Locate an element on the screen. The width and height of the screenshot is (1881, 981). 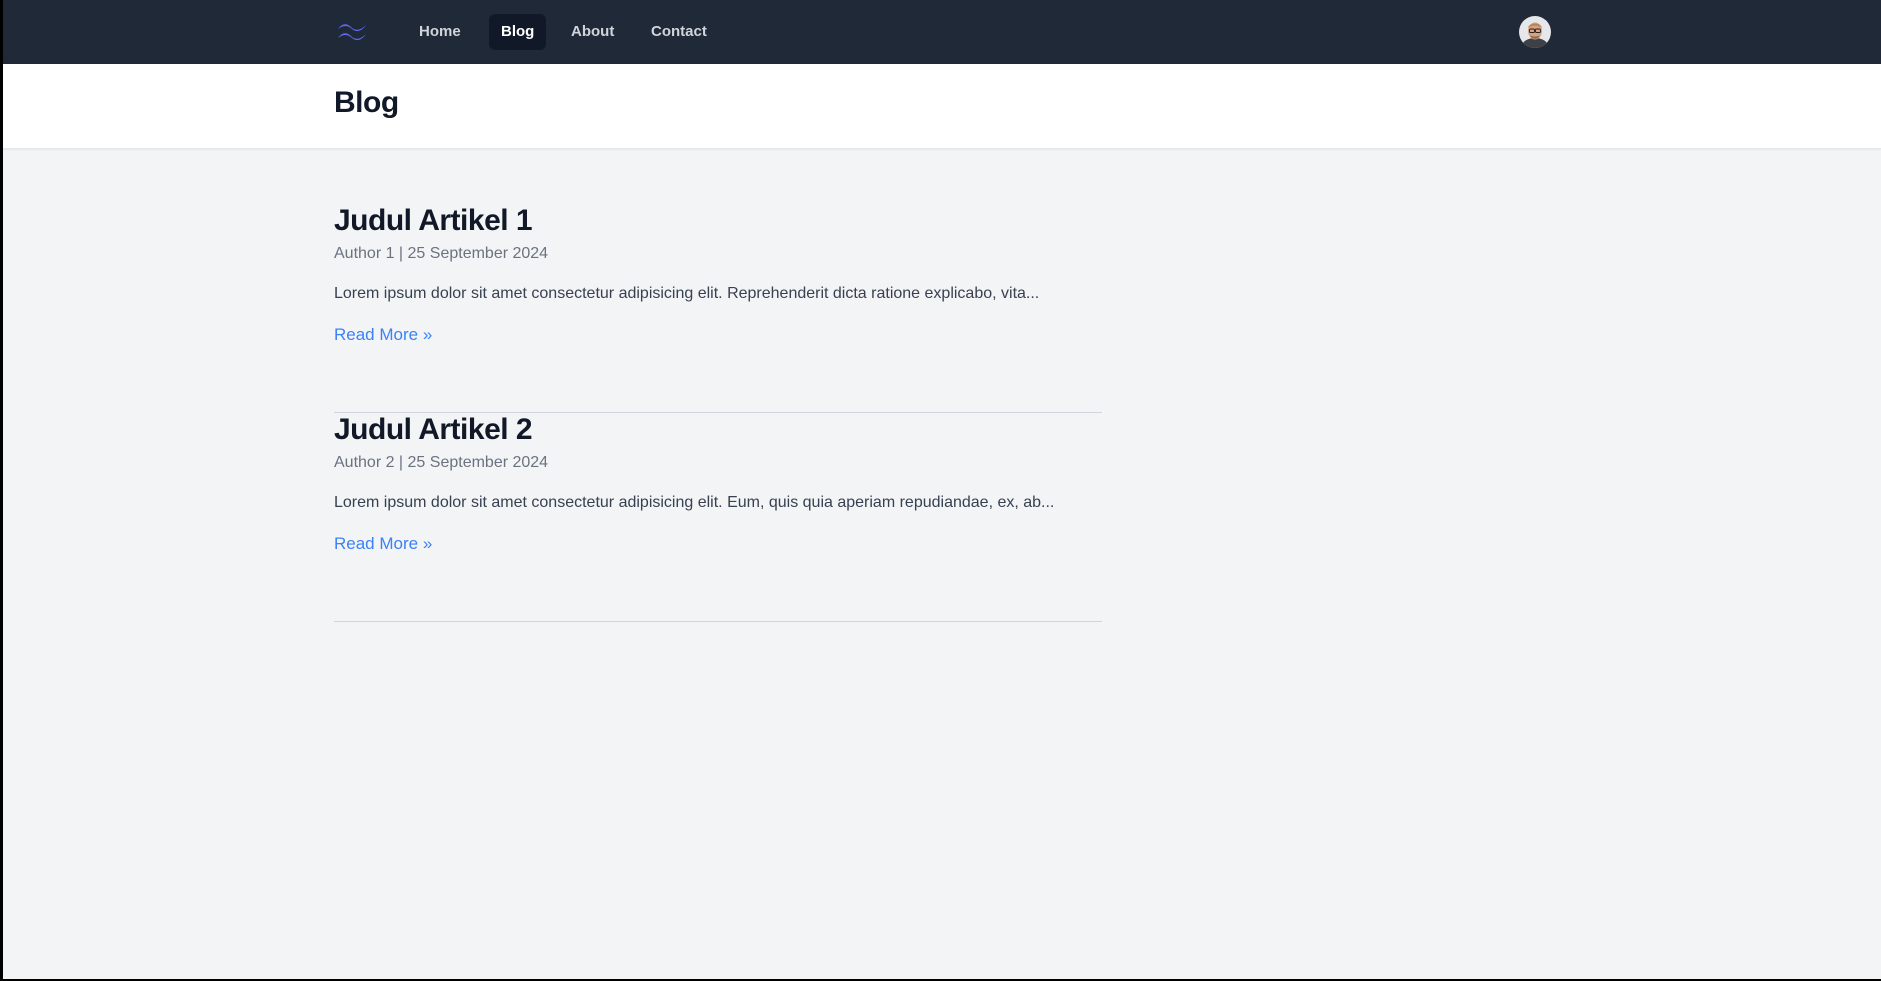
nav-link-home: Home is located at coordinates (440, 32).